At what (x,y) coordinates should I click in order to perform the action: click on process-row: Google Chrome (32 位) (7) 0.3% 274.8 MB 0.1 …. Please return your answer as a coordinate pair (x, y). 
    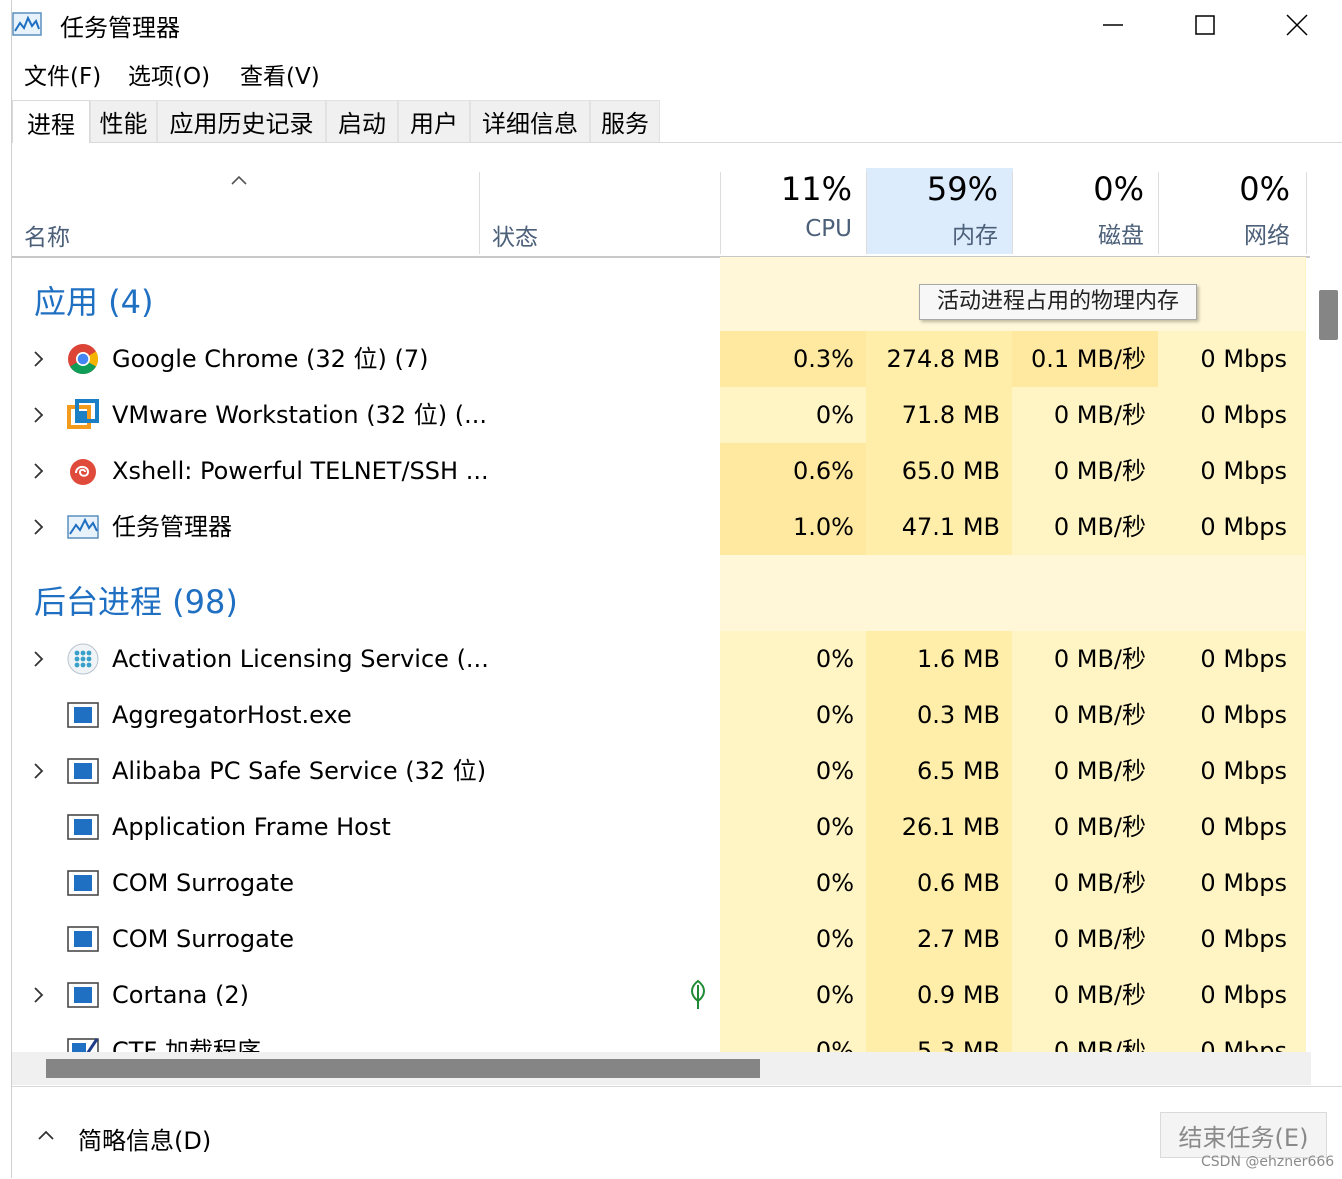
    Looking at the image, I should click on (661, 359).